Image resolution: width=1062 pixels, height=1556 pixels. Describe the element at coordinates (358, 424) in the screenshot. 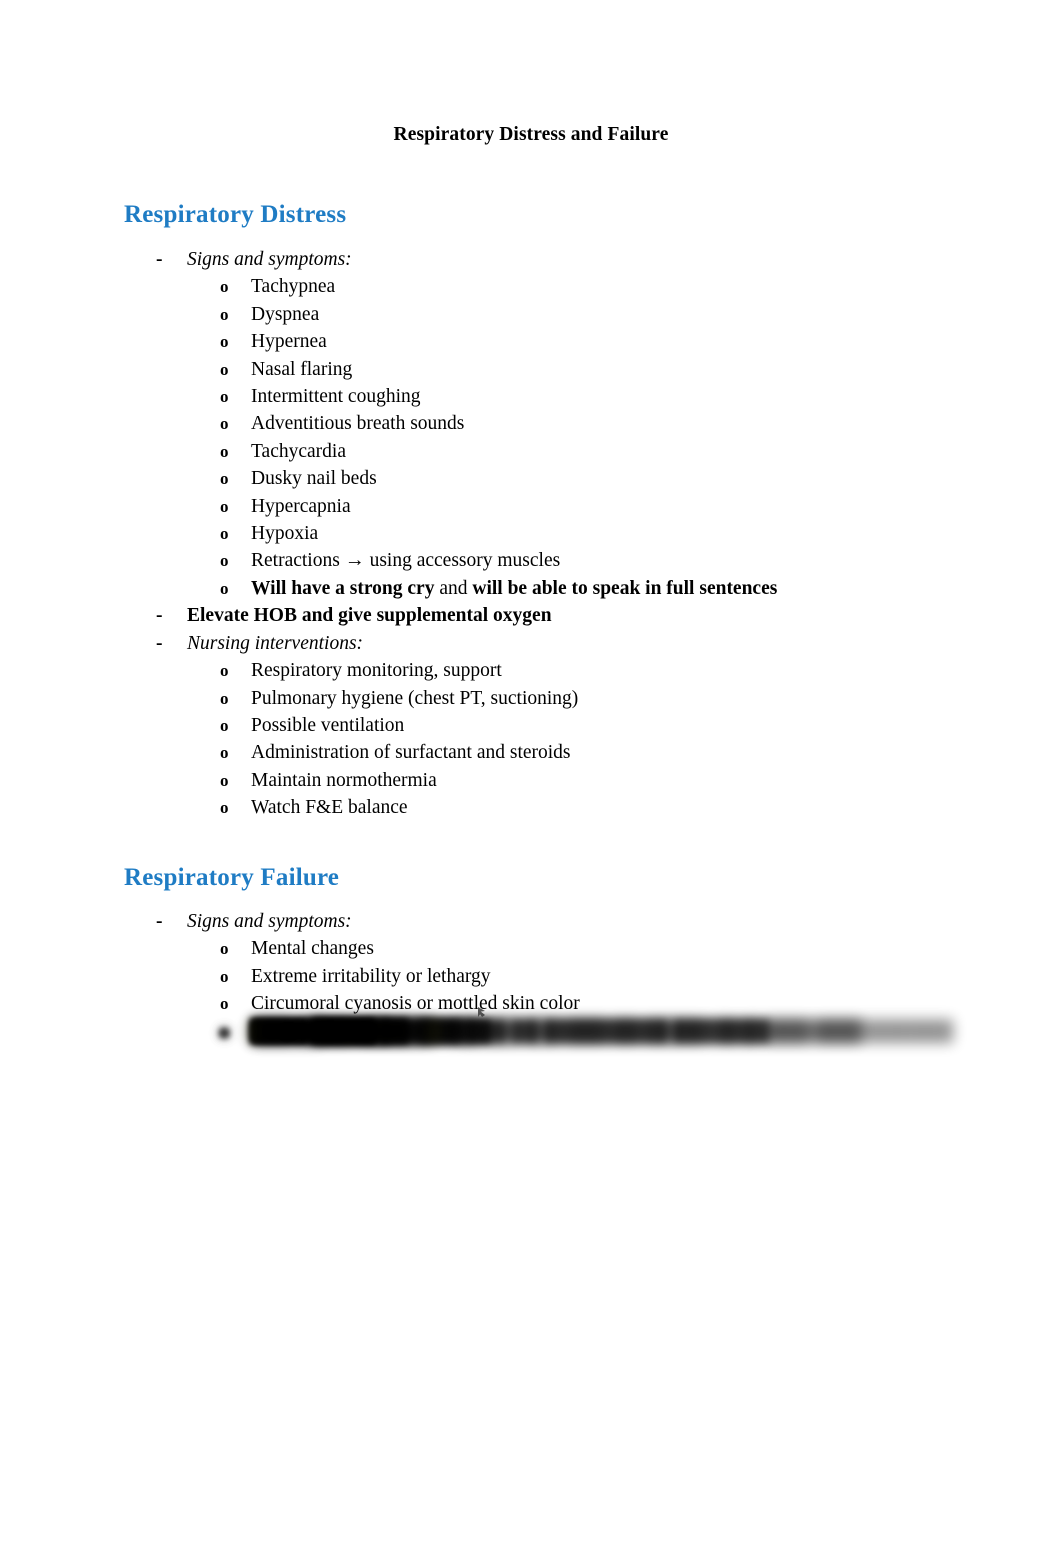

I see `list-item-label: Adventitious breath sounds` at that location.